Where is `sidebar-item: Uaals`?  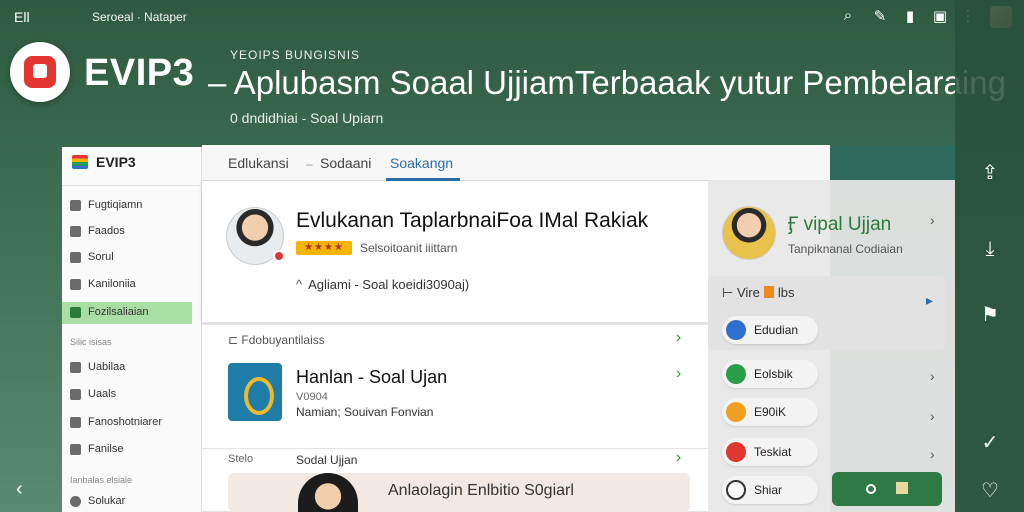
sidebar-item: Uaals is located at coordinates (127, 395).